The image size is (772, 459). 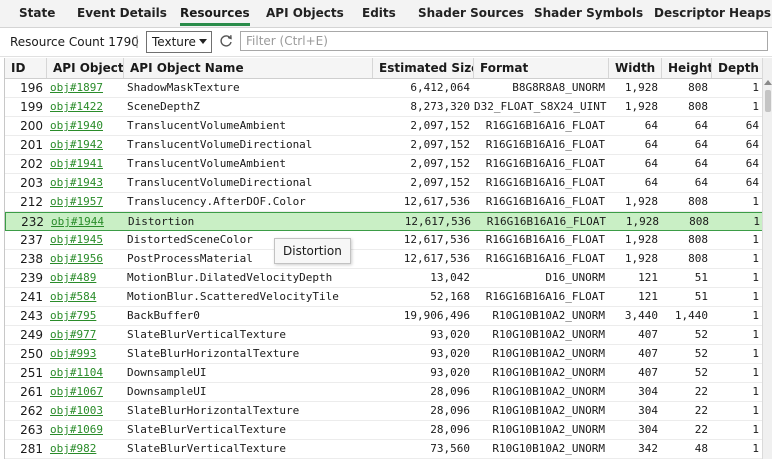 I want to click on column-header-api-object: API Object, so click(x=85, y=68).